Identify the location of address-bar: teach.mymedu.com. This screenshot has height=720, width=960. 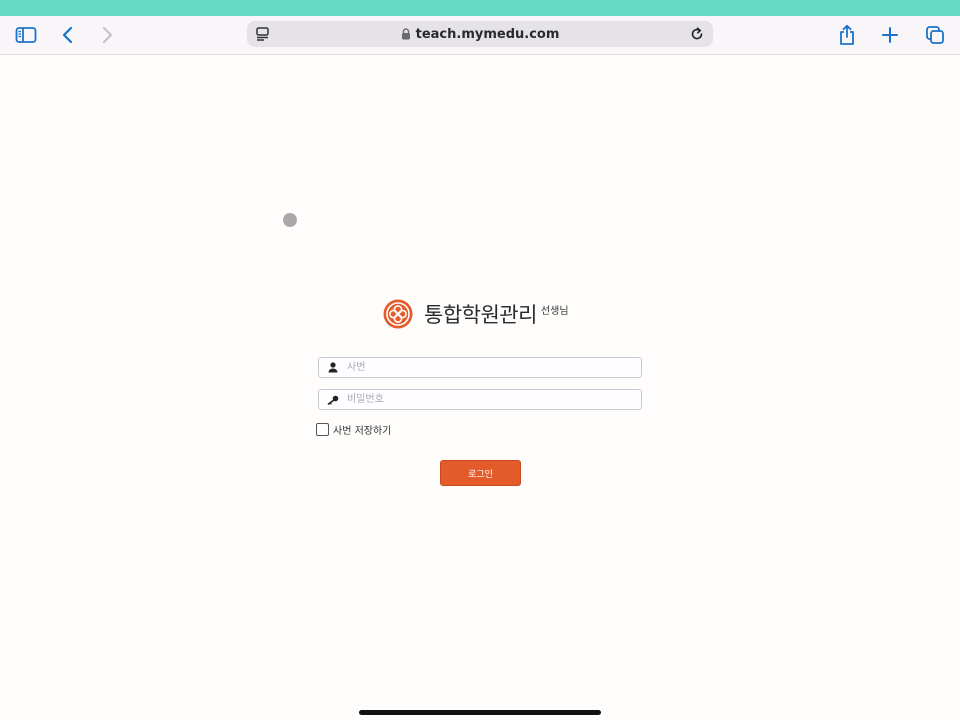
(480, 34).